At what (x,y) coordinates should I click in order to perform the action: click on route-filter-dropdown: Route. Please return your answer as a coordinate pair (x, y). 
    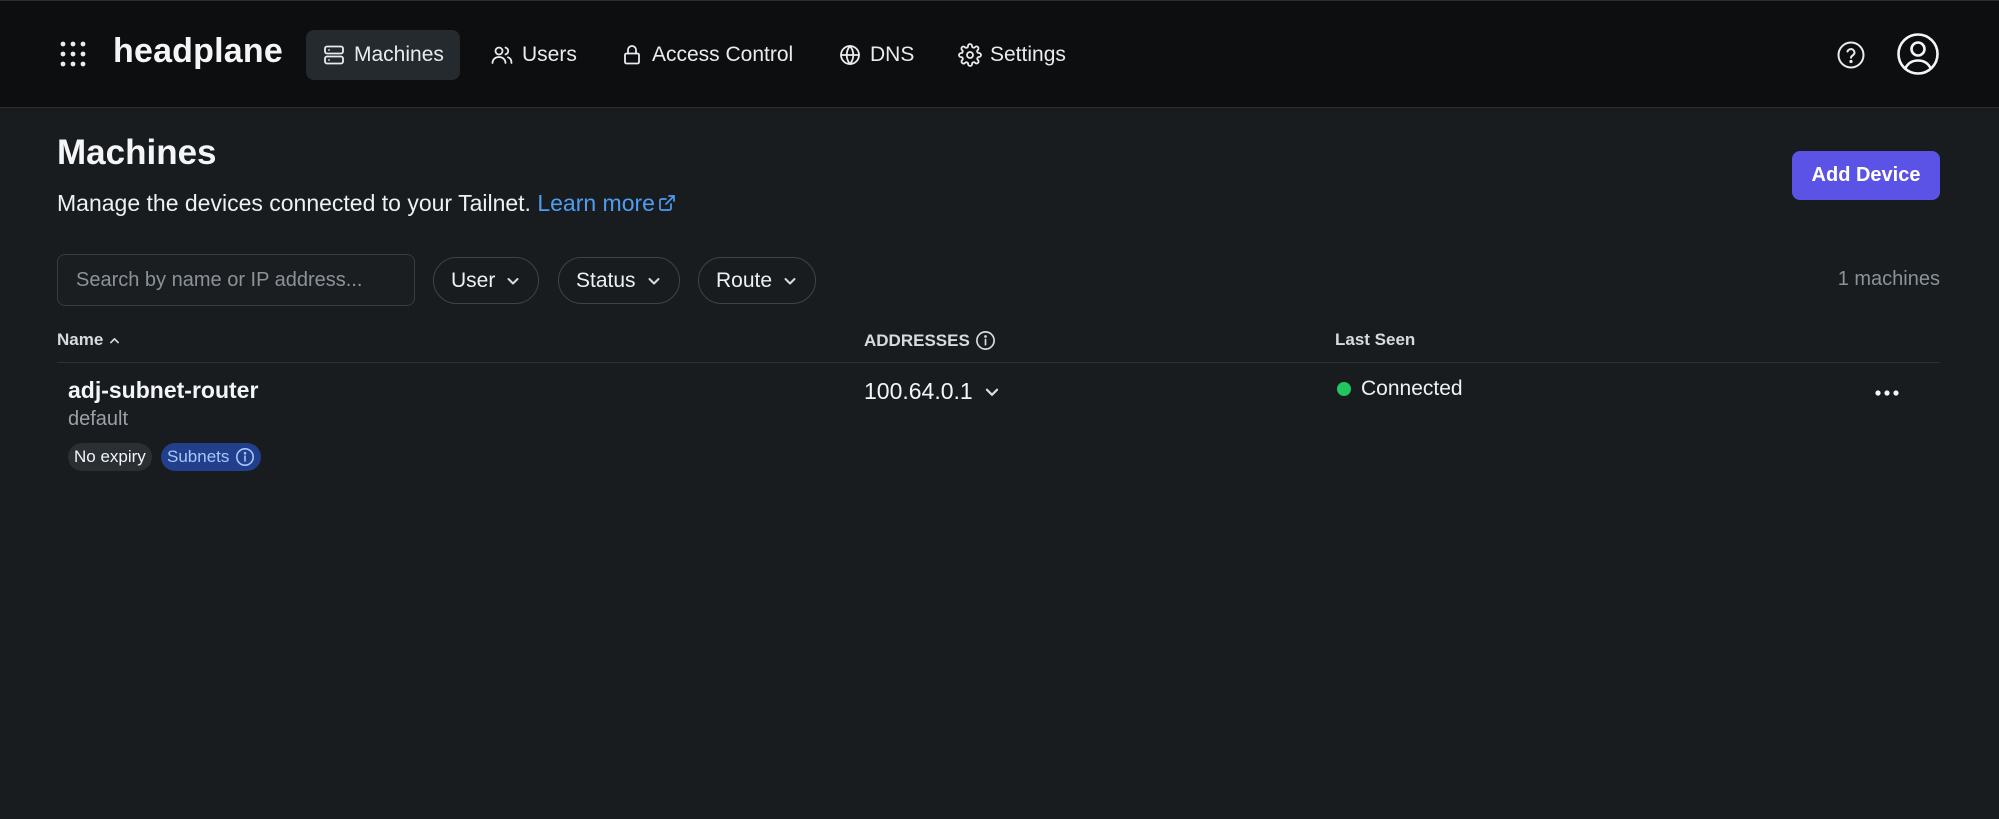
    Looking at the image, I should click on (757, 280).